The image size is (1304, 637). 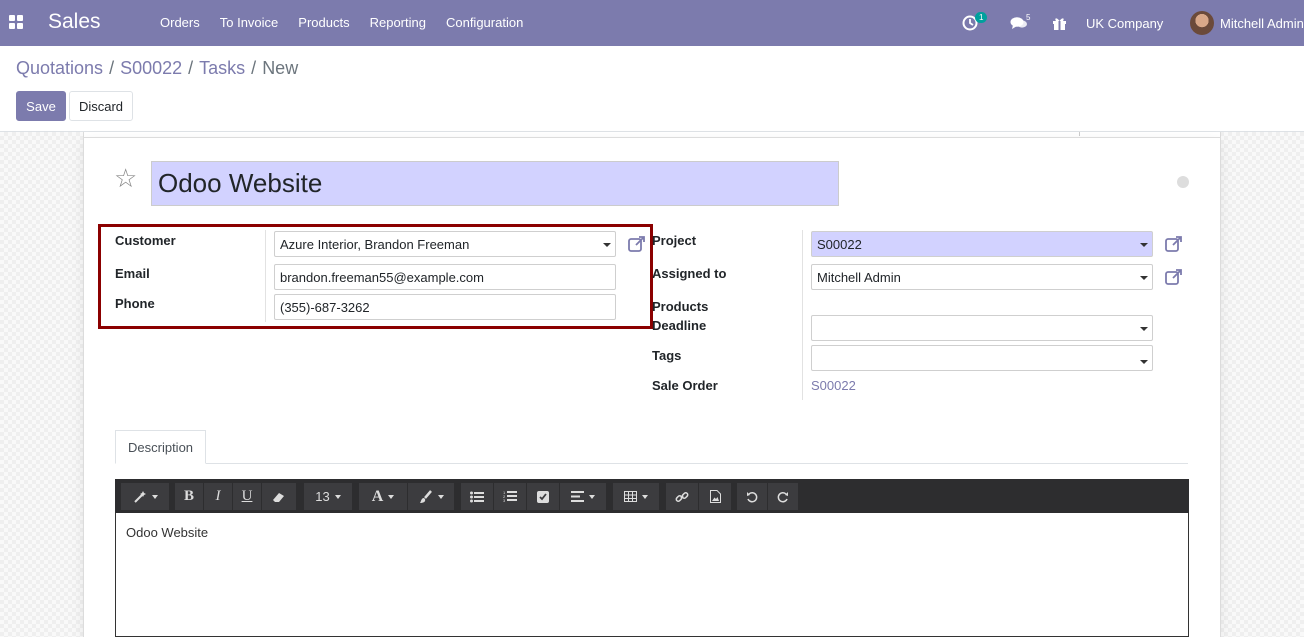 I want to click on gift-menu, so click(x=1059, y=23).